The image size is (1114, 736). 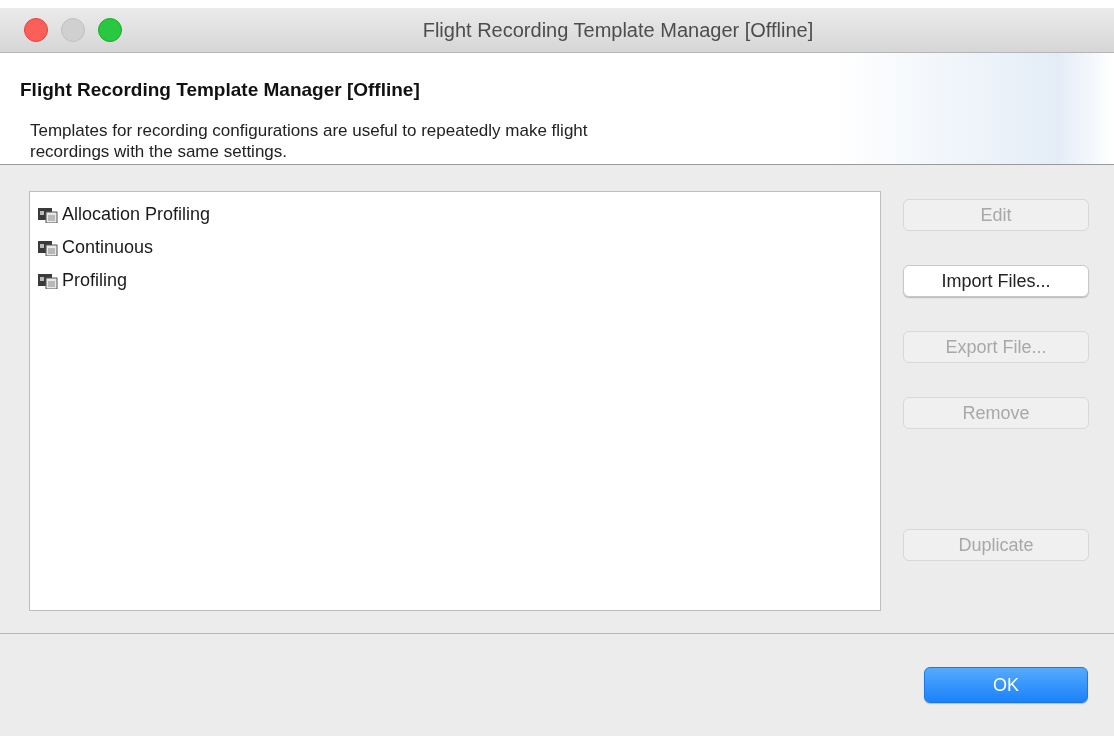 I want to click on template-item: Profiling, so click(x=455, y=280).